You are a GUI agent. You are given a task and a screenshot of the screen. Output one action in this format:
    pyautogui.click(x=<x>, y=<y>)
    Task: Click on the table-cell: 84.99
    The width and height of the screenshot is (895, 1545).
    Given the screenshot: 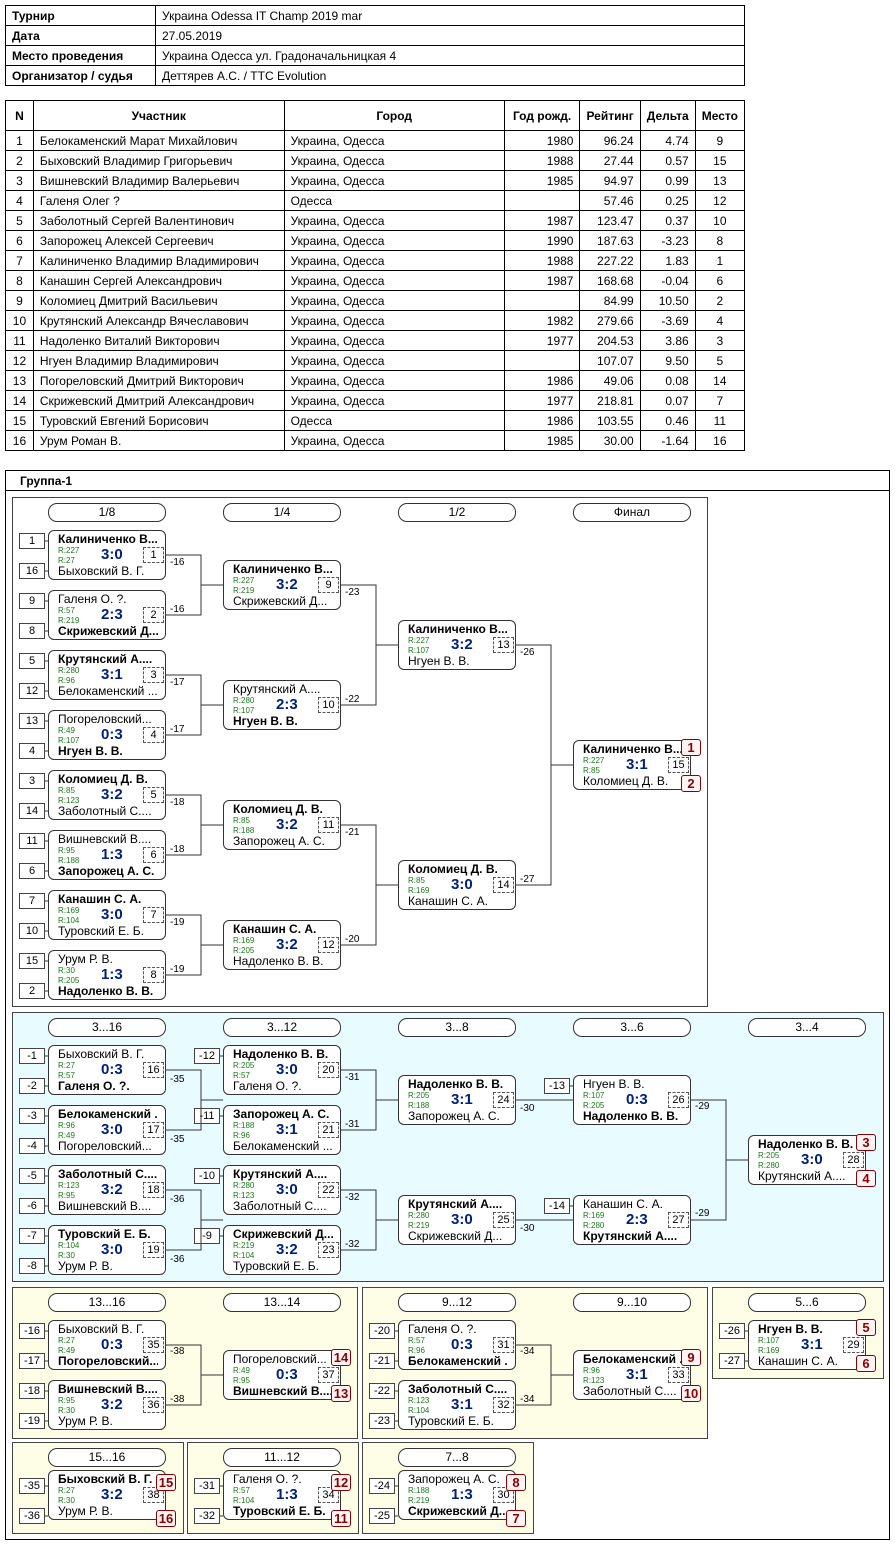 What is the action you would take?
    pyautogui.click(x=610, y=300)
    